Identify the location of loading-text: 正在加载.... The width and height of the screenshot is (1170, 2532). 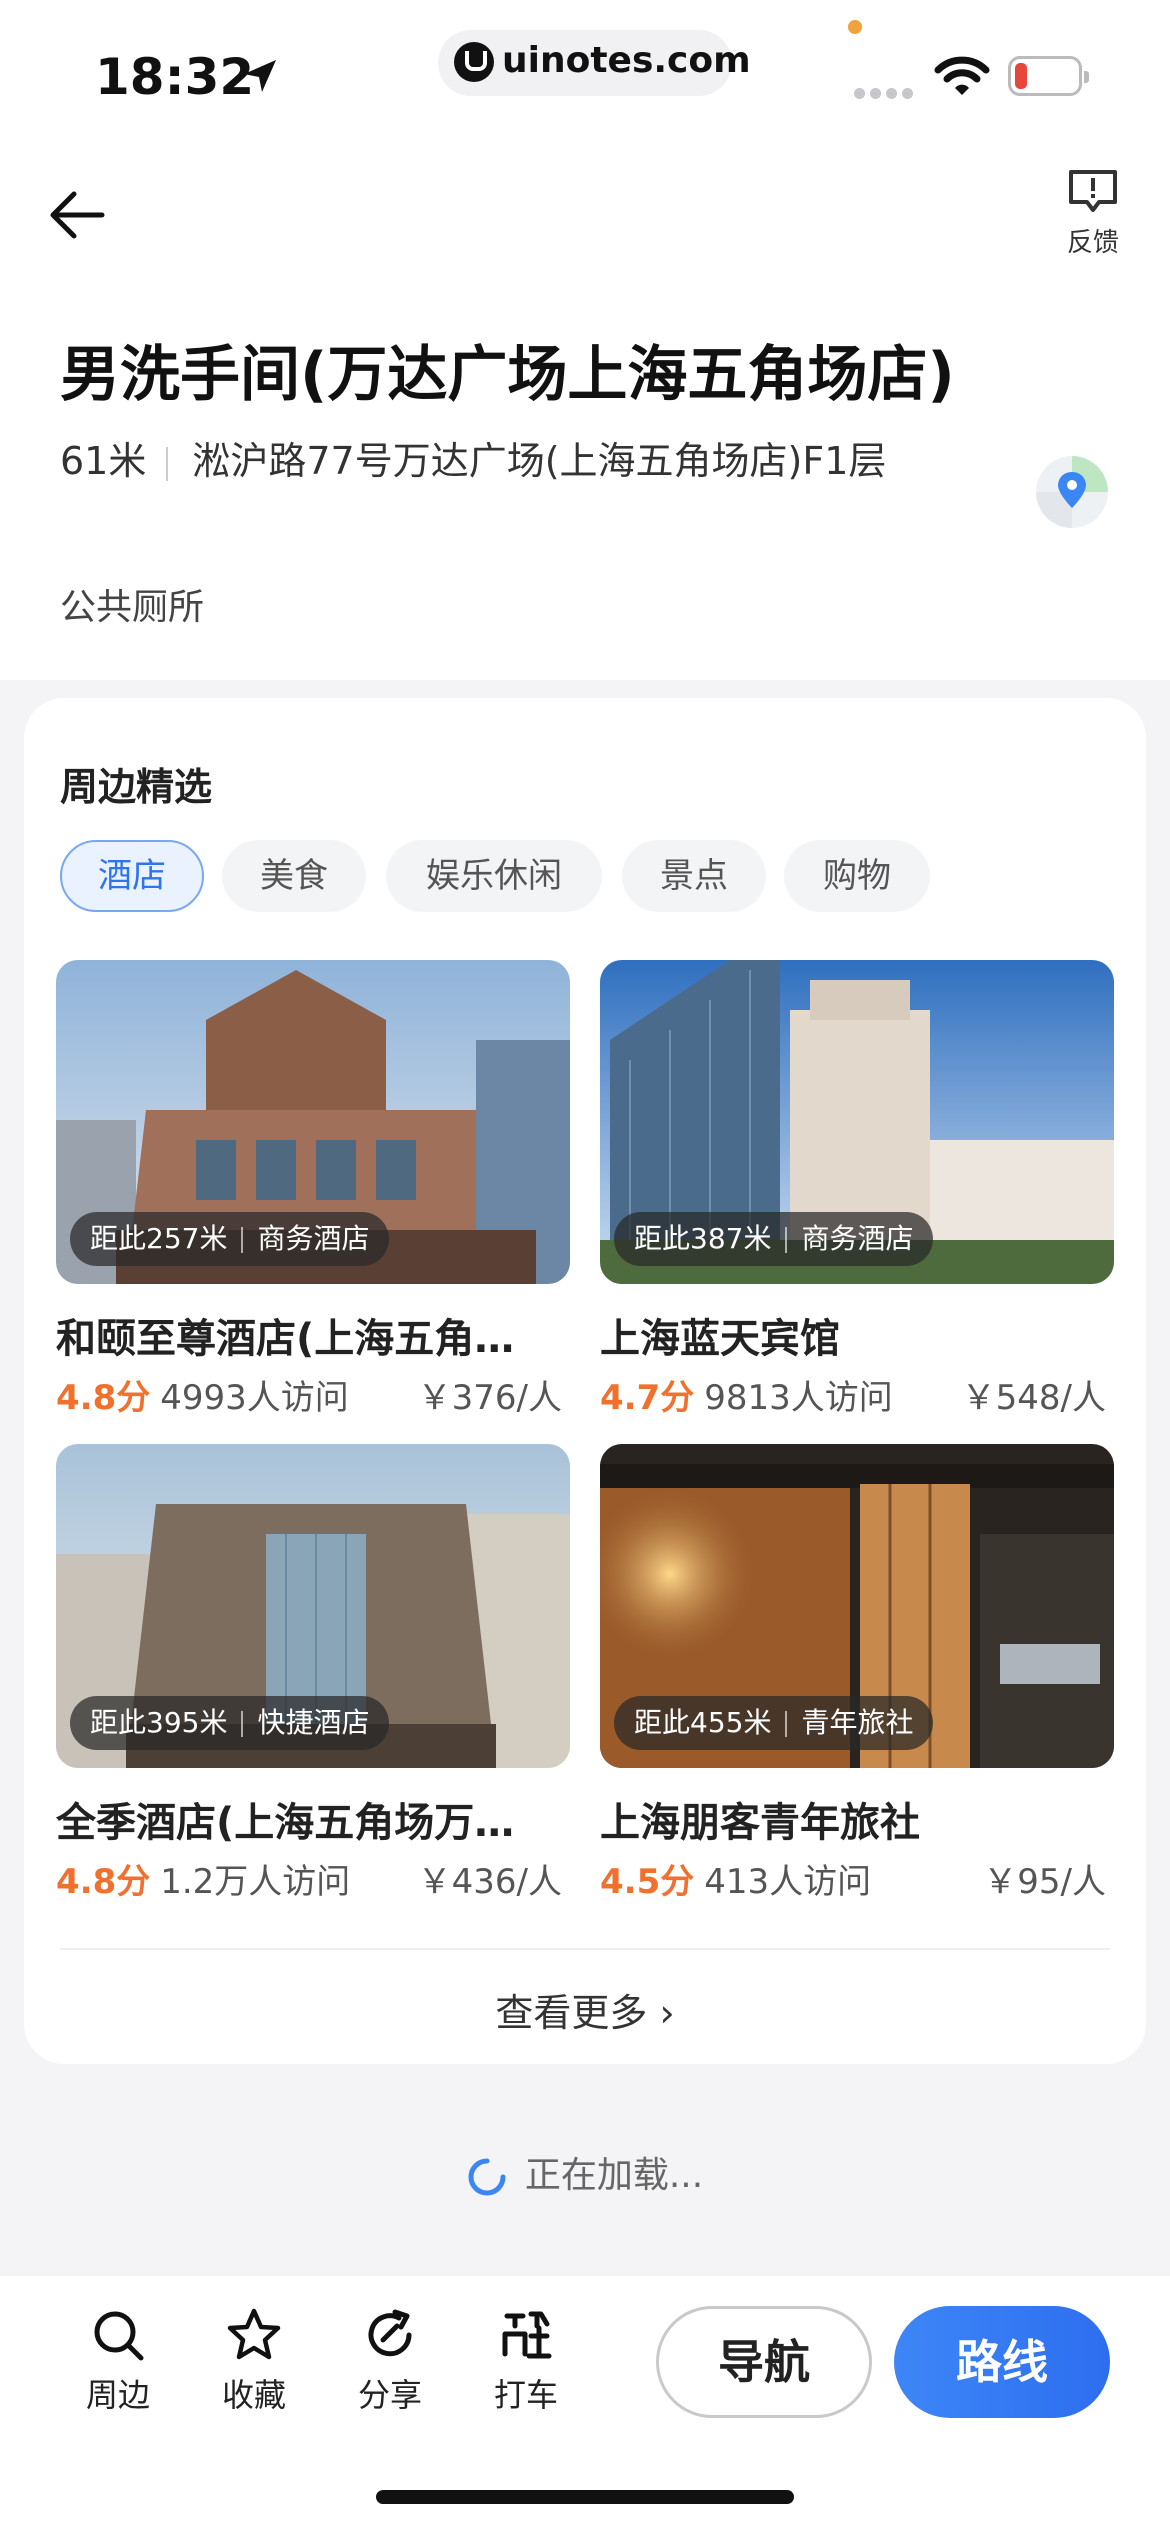
(614, 2175).